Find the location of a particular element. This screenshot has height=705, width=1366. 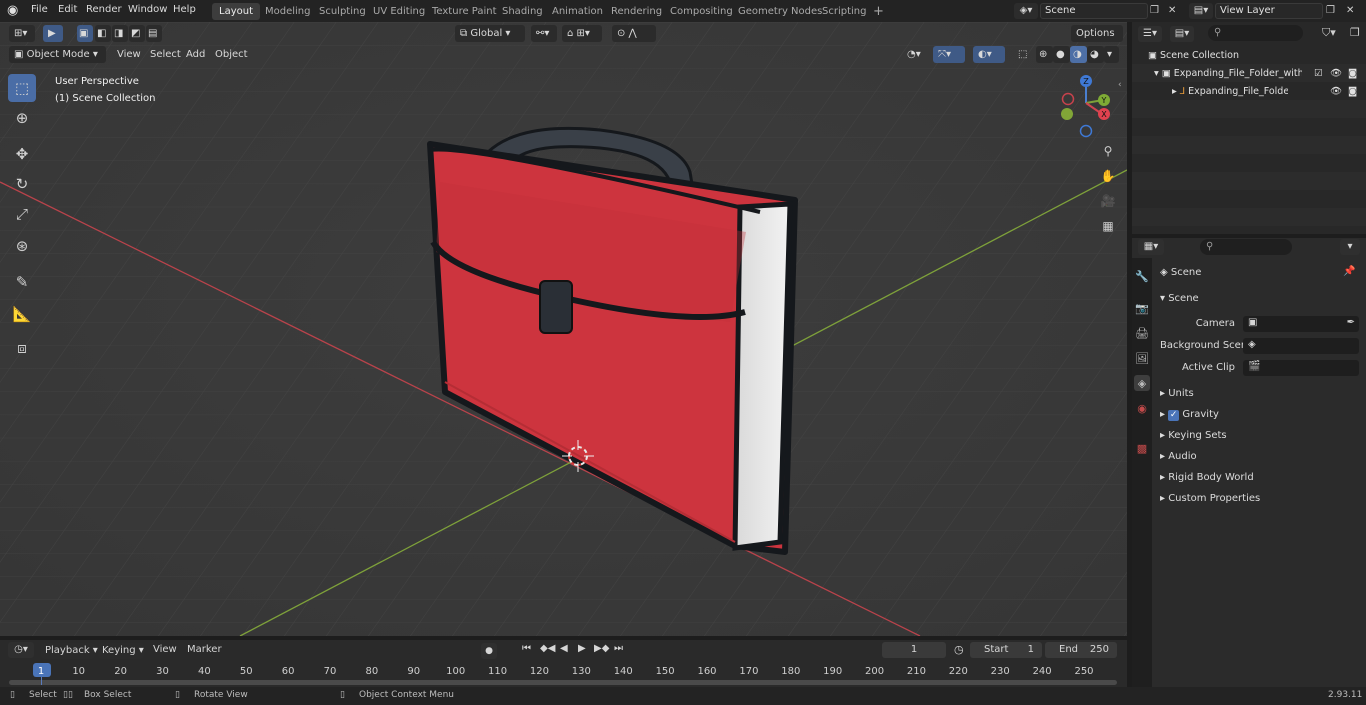

close-view-layer-icon: ✕ is located at coordinates (1352, 11).